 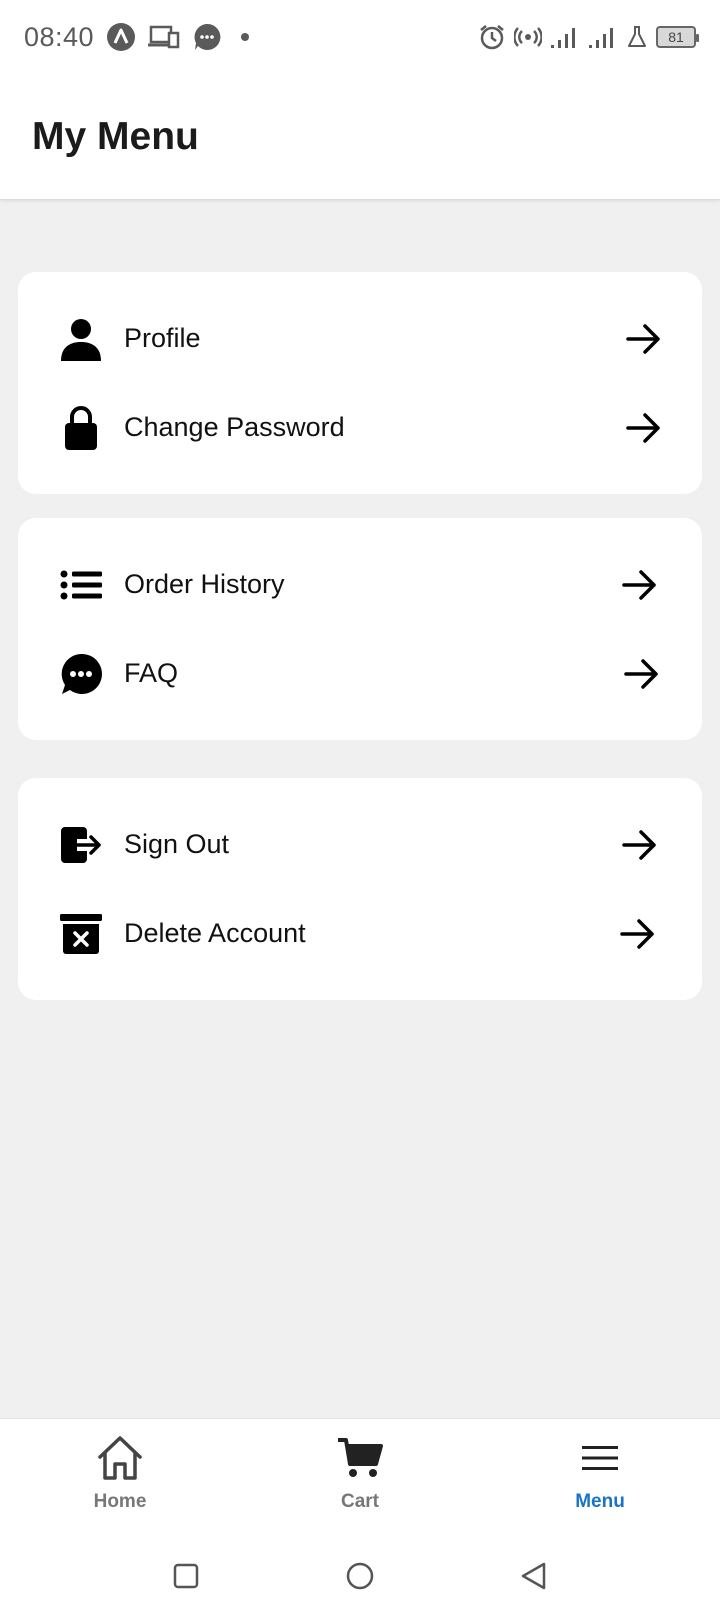 What do you see at coordinates (234, 427) in the screenshot?
I see `menu-item-label: Change Password` at bounding box center [234, 427].